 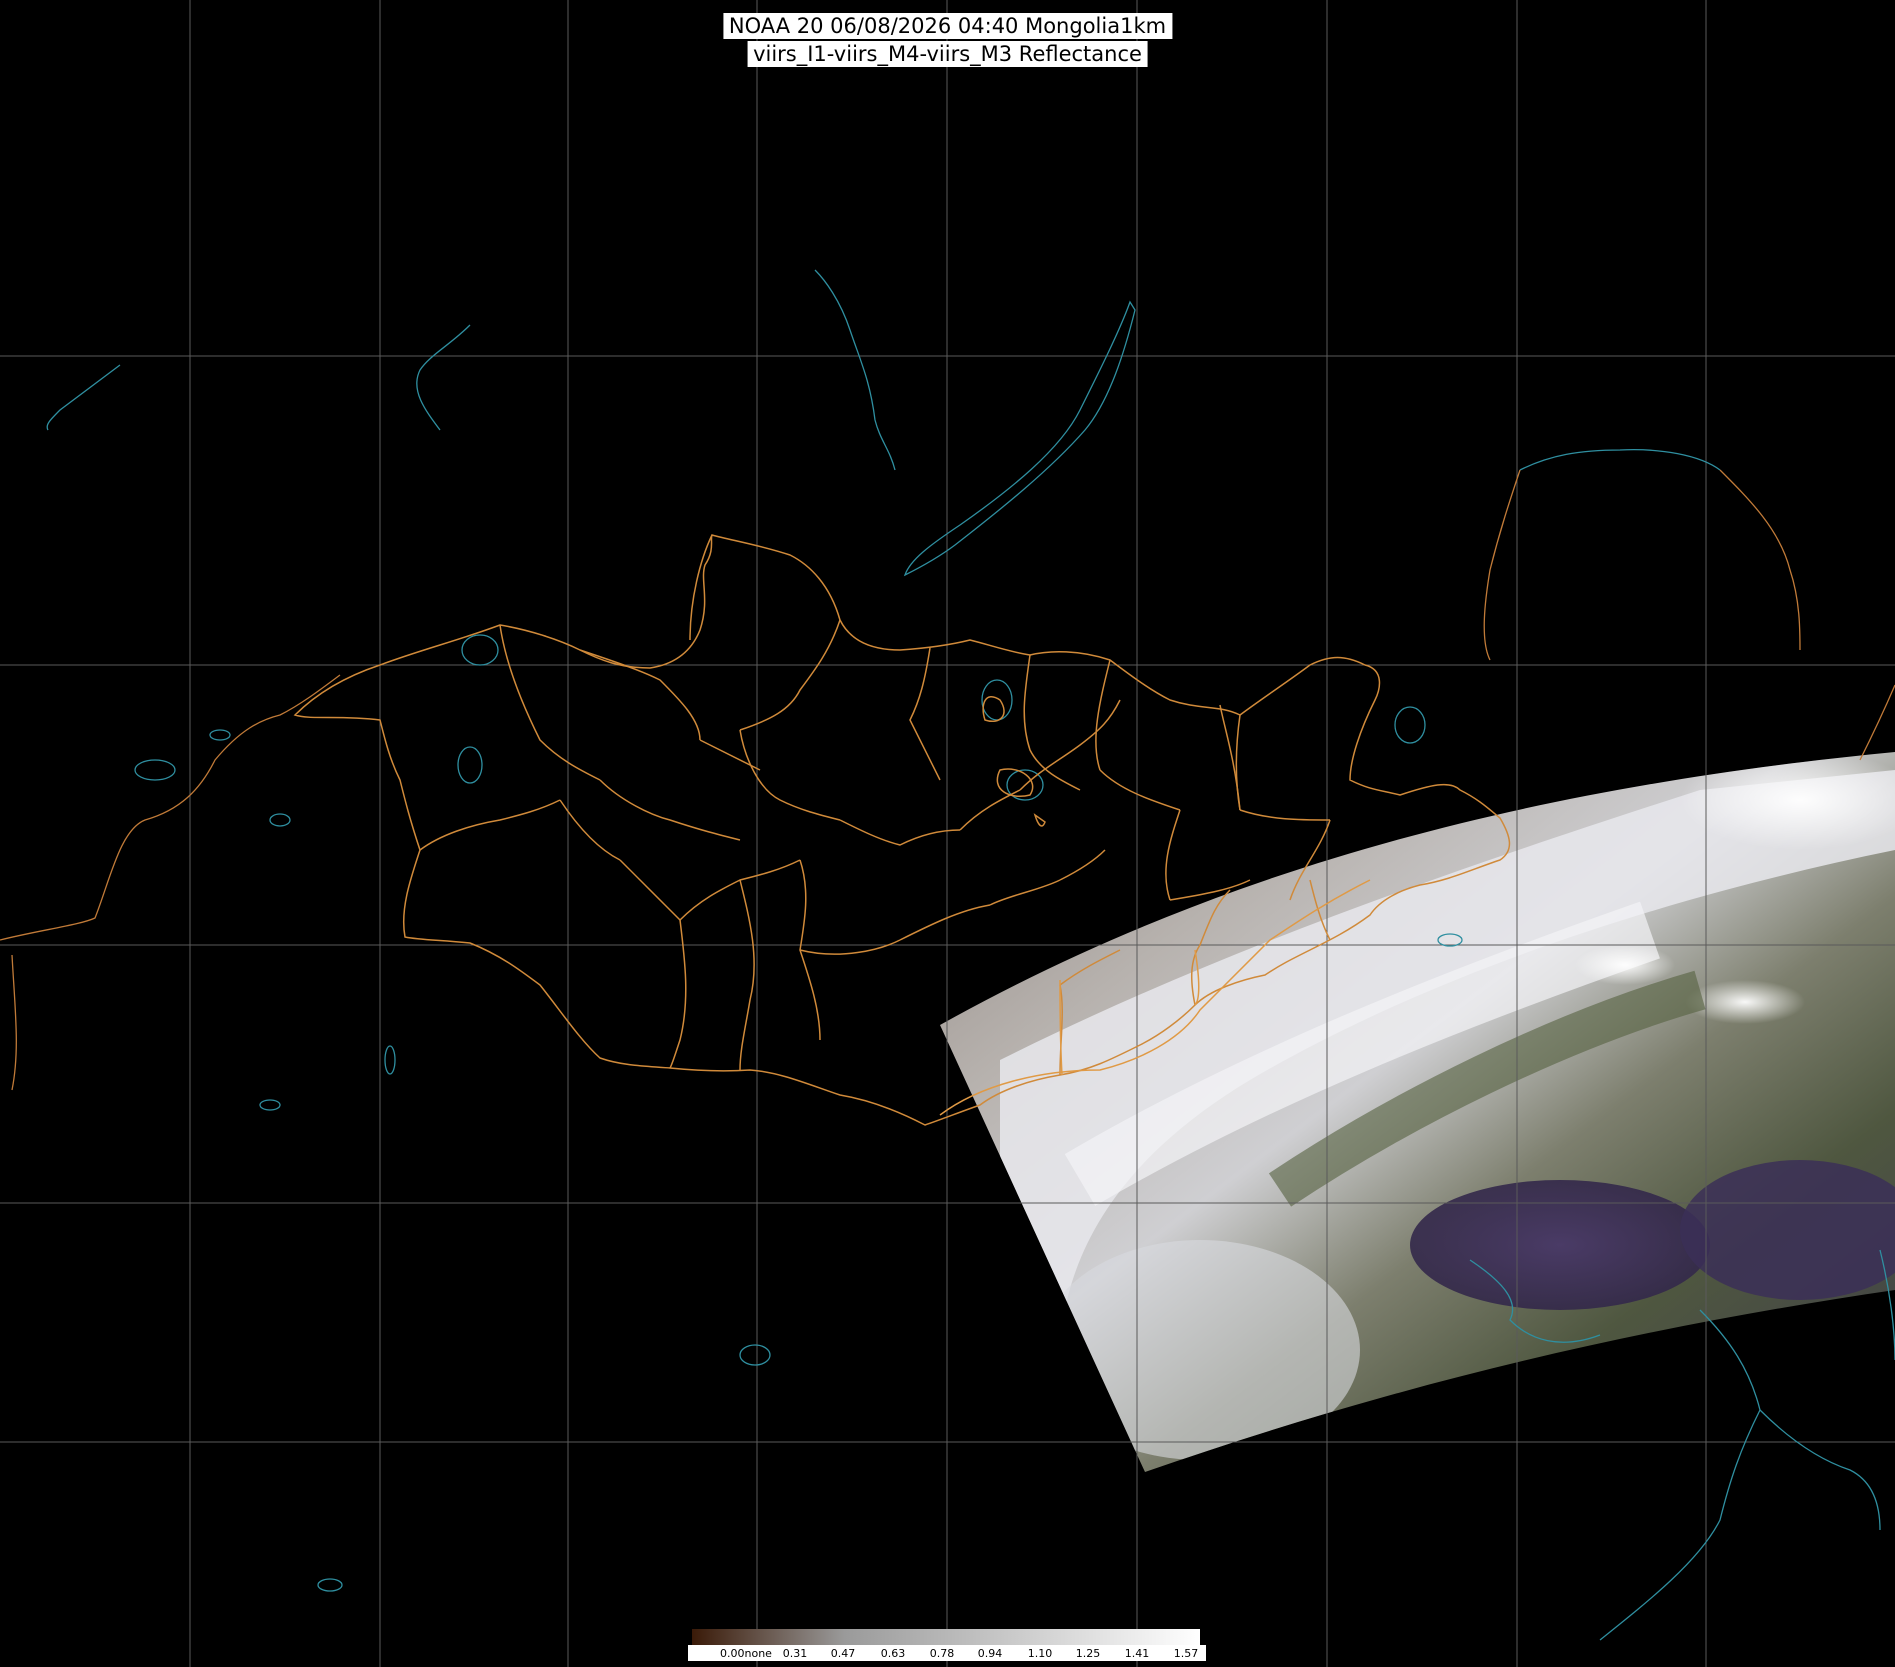 I want to click on colorbar-label: 1.10, so click(x=1040, y=1653).